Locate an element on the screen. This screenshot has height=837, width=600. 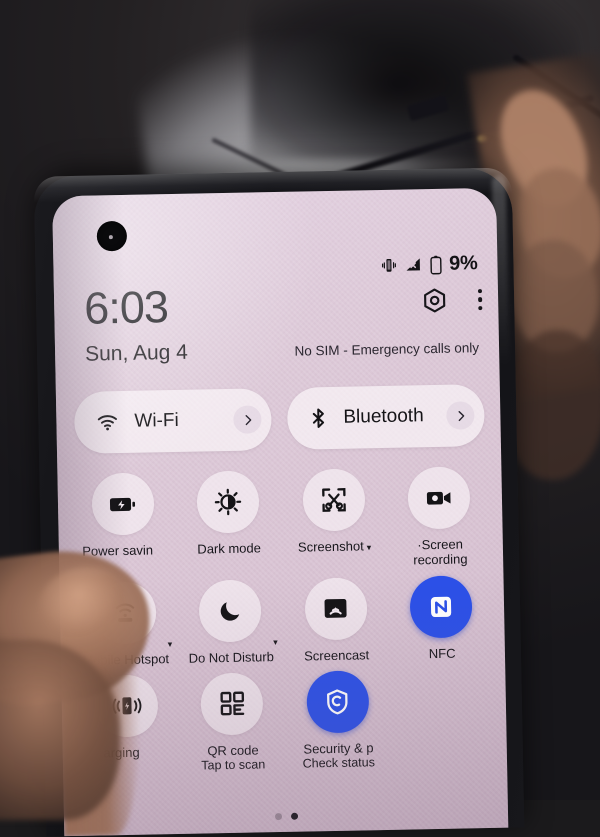
tile-screen-recording: ·Screen recording is located at coordinates (439, 517).